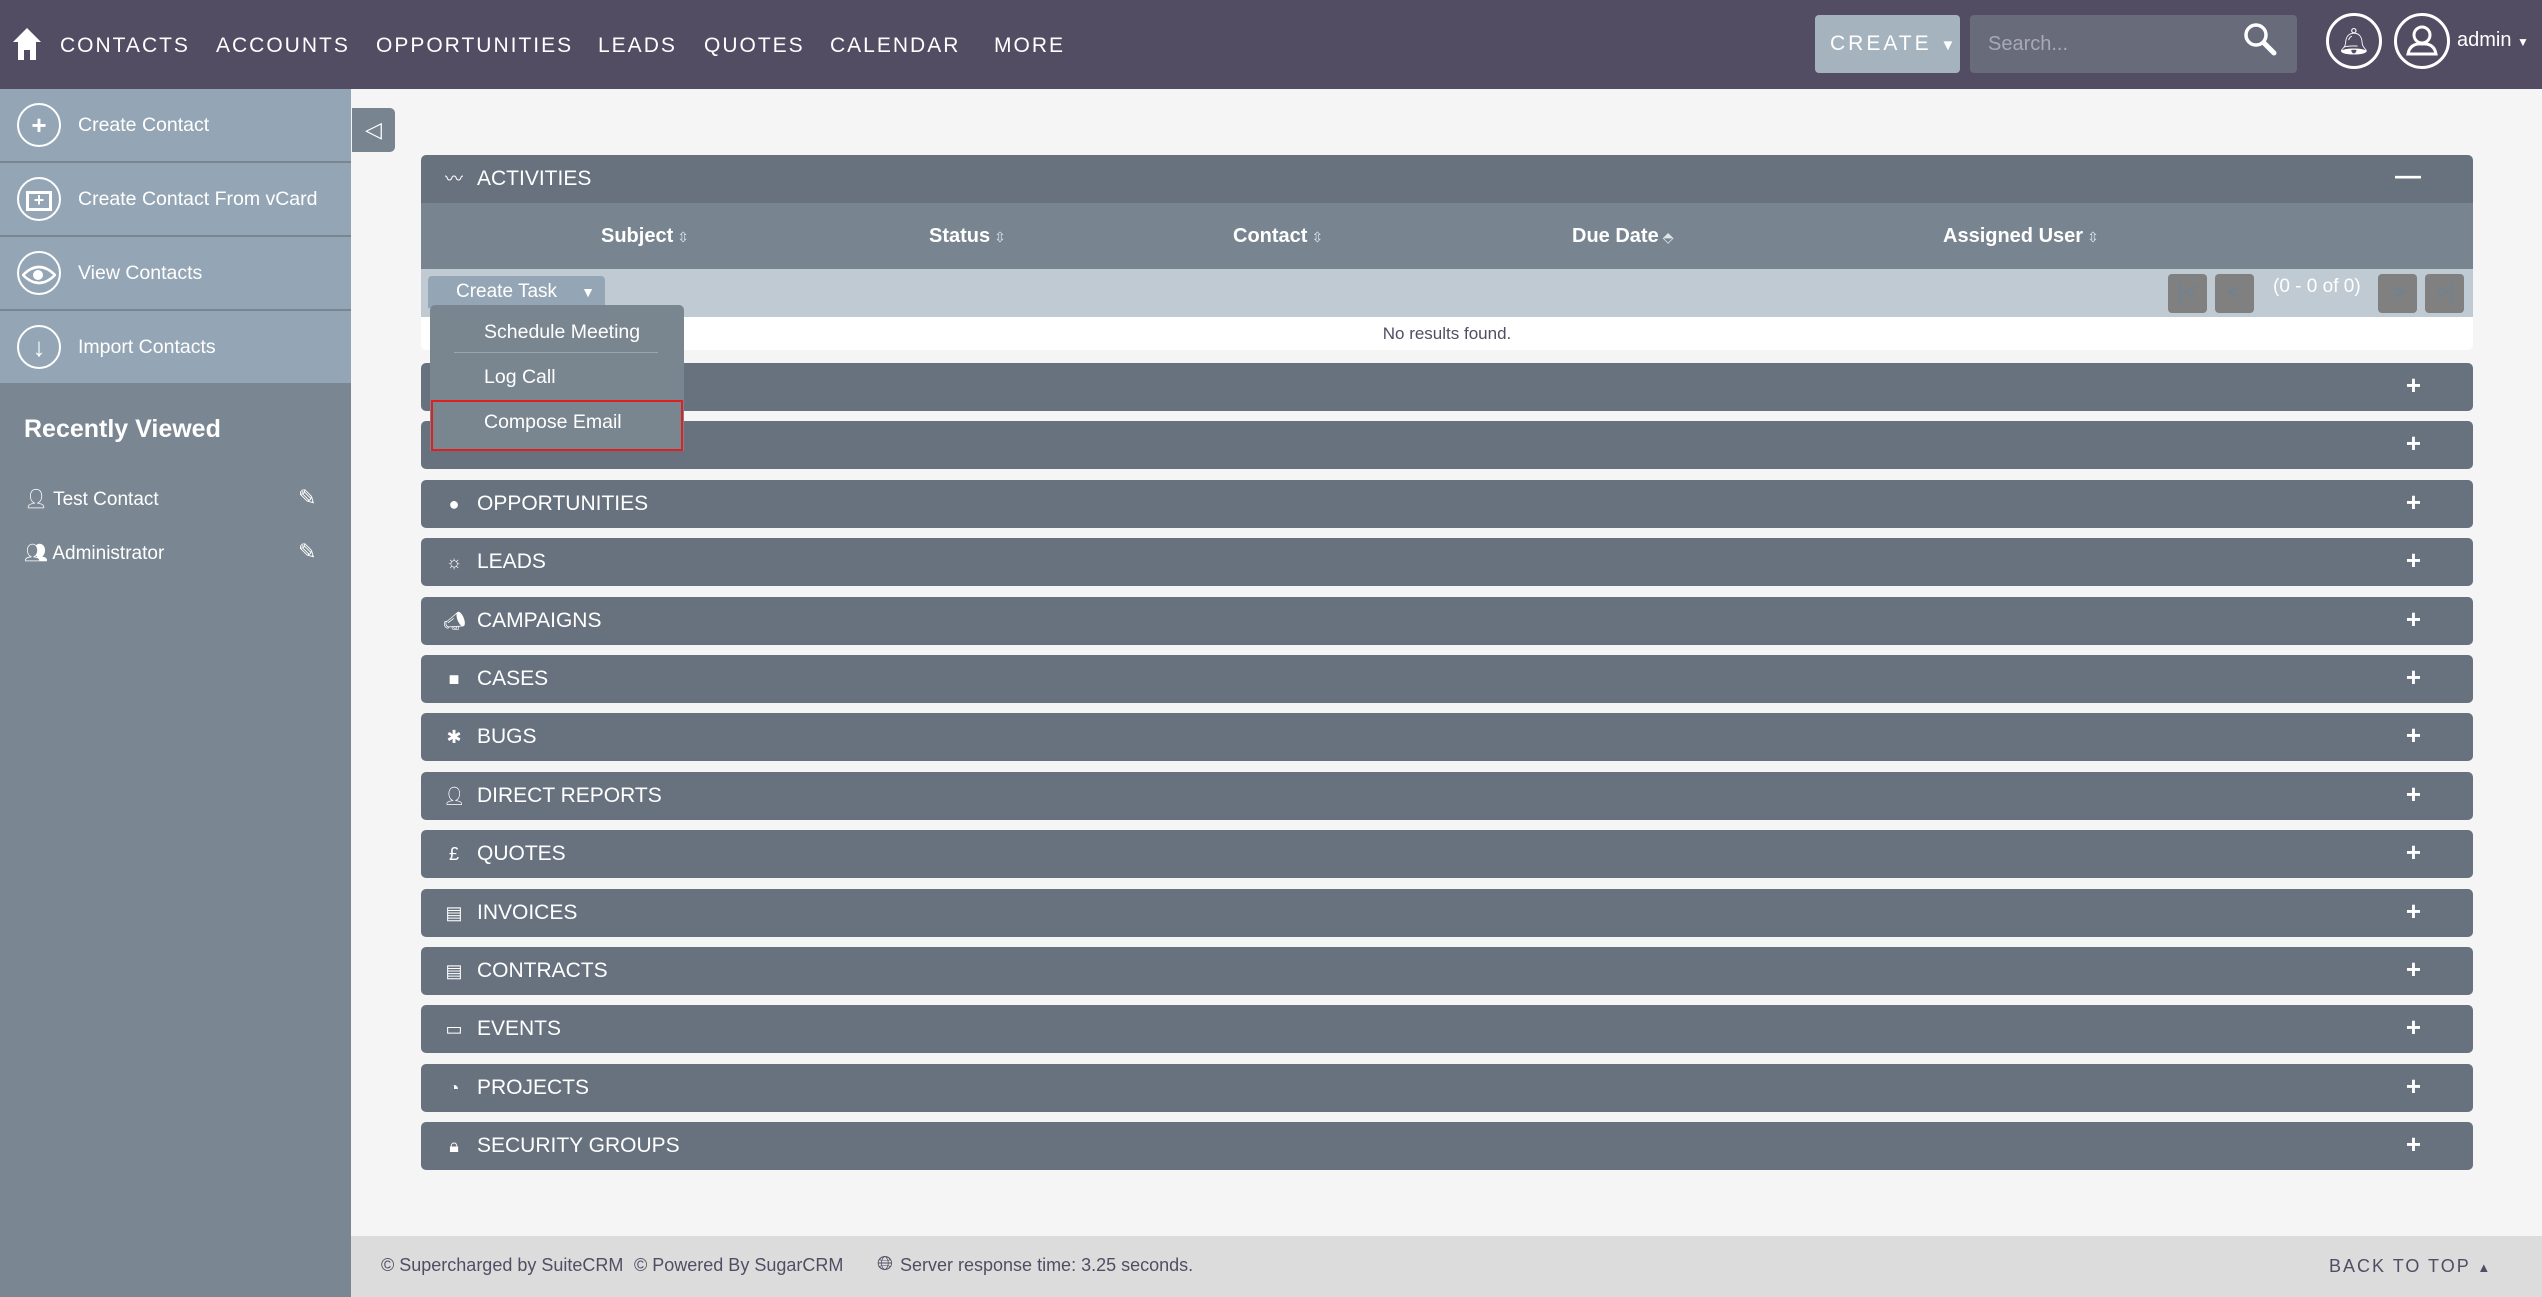  I want to click on next-page-button: >, so click(2397, 293).